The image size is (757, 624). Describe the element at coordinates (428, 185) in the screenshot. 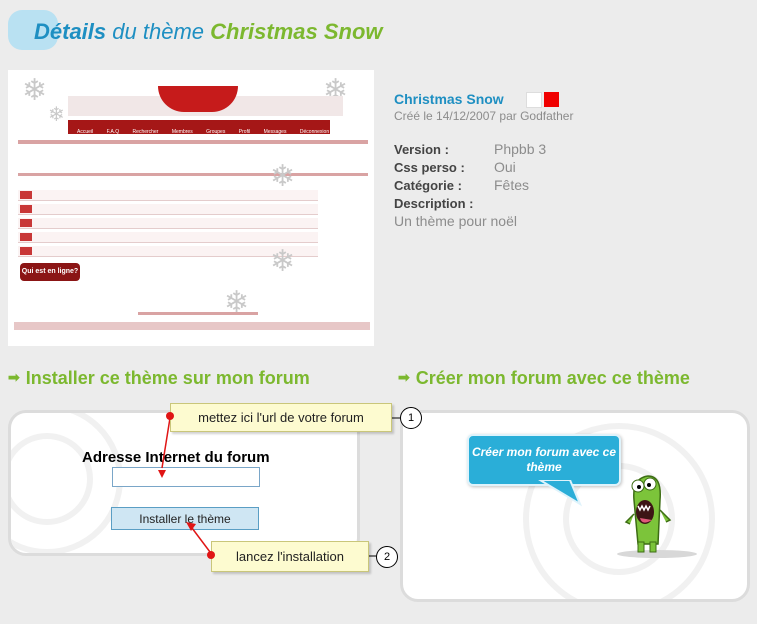

I see `category-label: Catégorie :` at that location.